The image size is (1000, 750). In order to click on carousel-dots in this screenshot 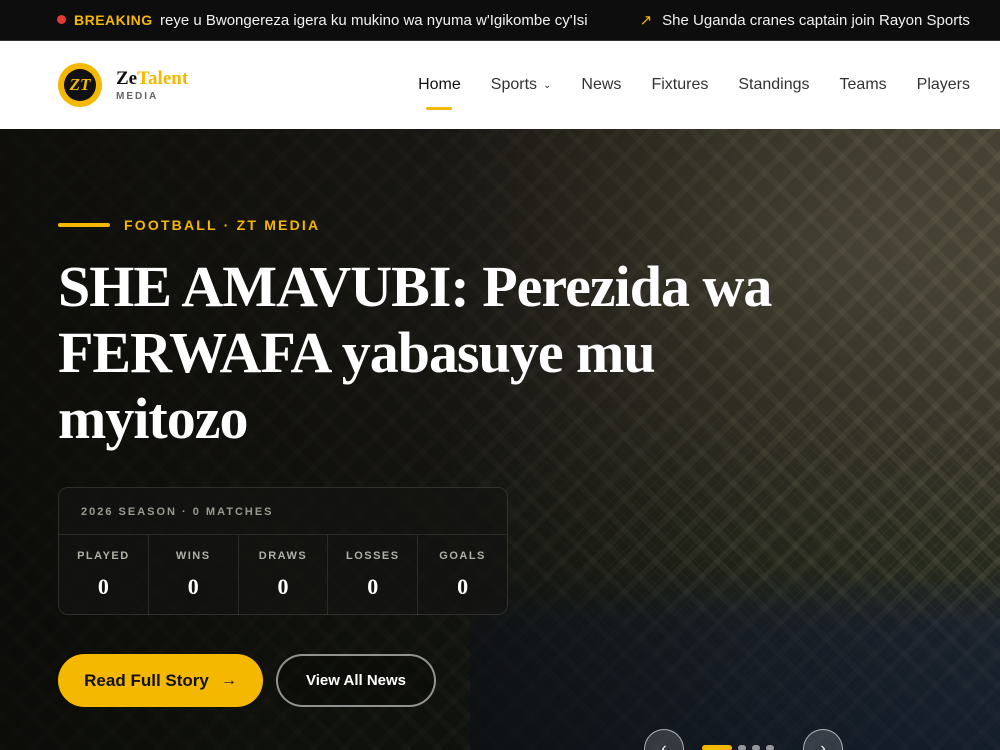, I will do `click(741, 747)`.